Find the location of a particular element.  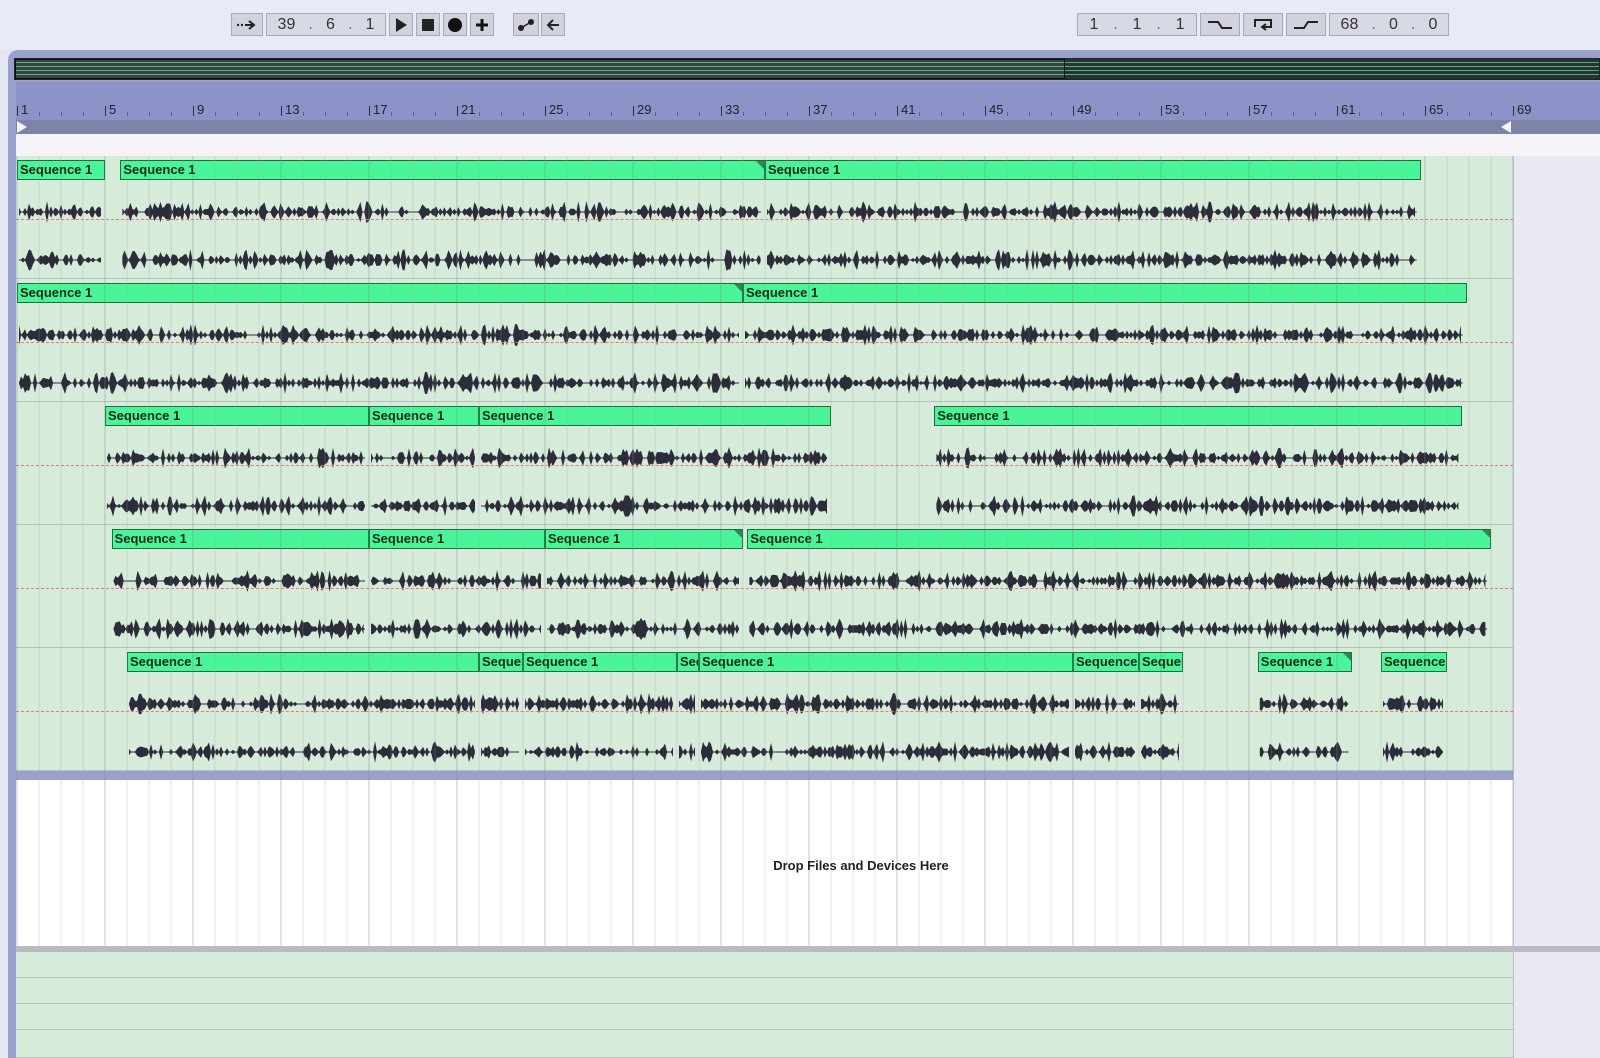

return-track-a is located at coordinates (764, 965).